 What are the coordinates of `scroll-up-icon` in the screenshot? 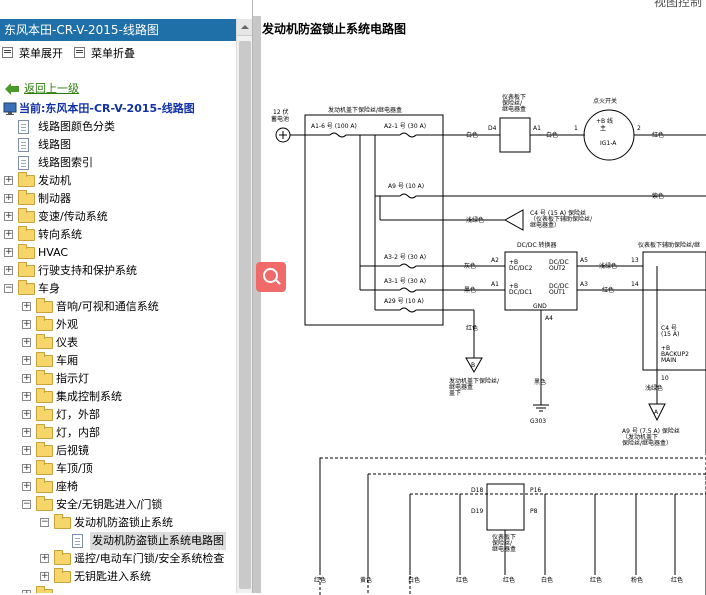 It's located at (244, 27).